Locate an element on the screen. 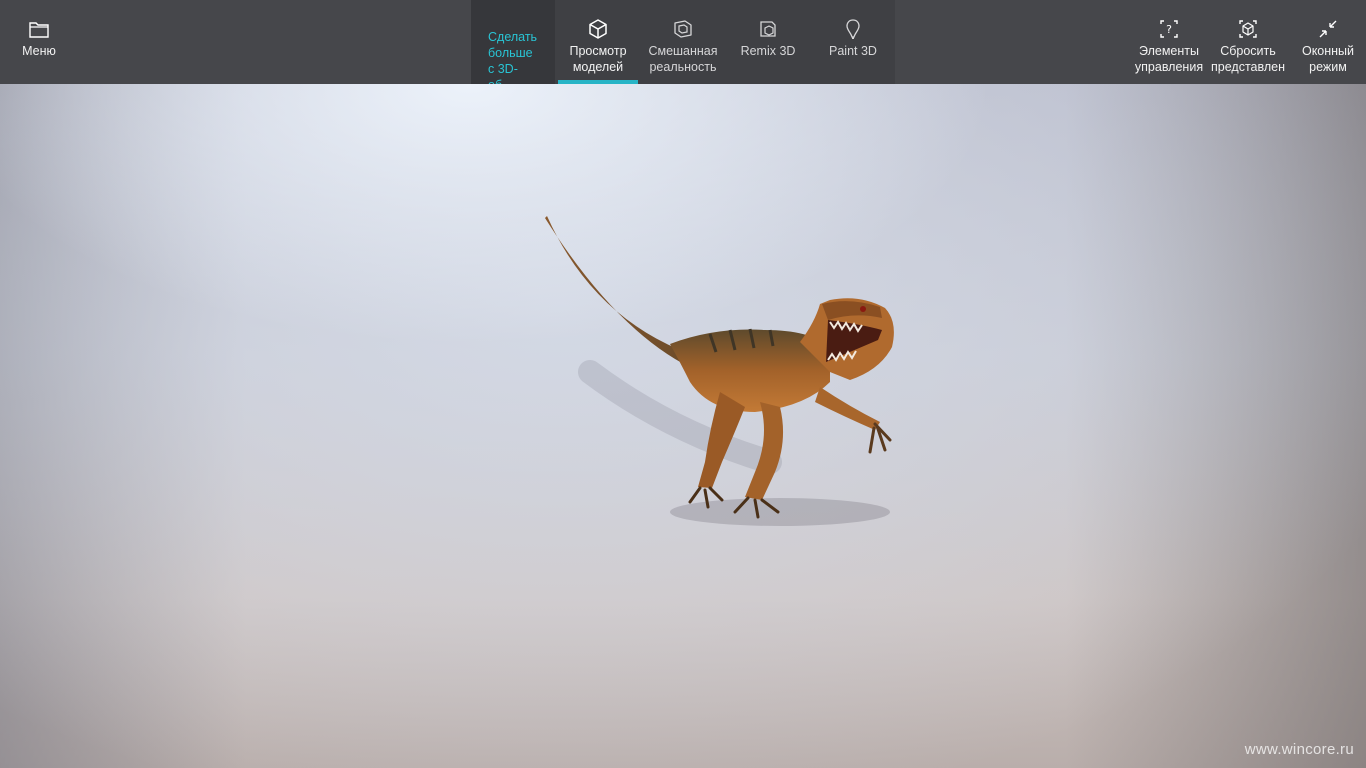  reset-view-icon is located at coordinates (1248, 29).